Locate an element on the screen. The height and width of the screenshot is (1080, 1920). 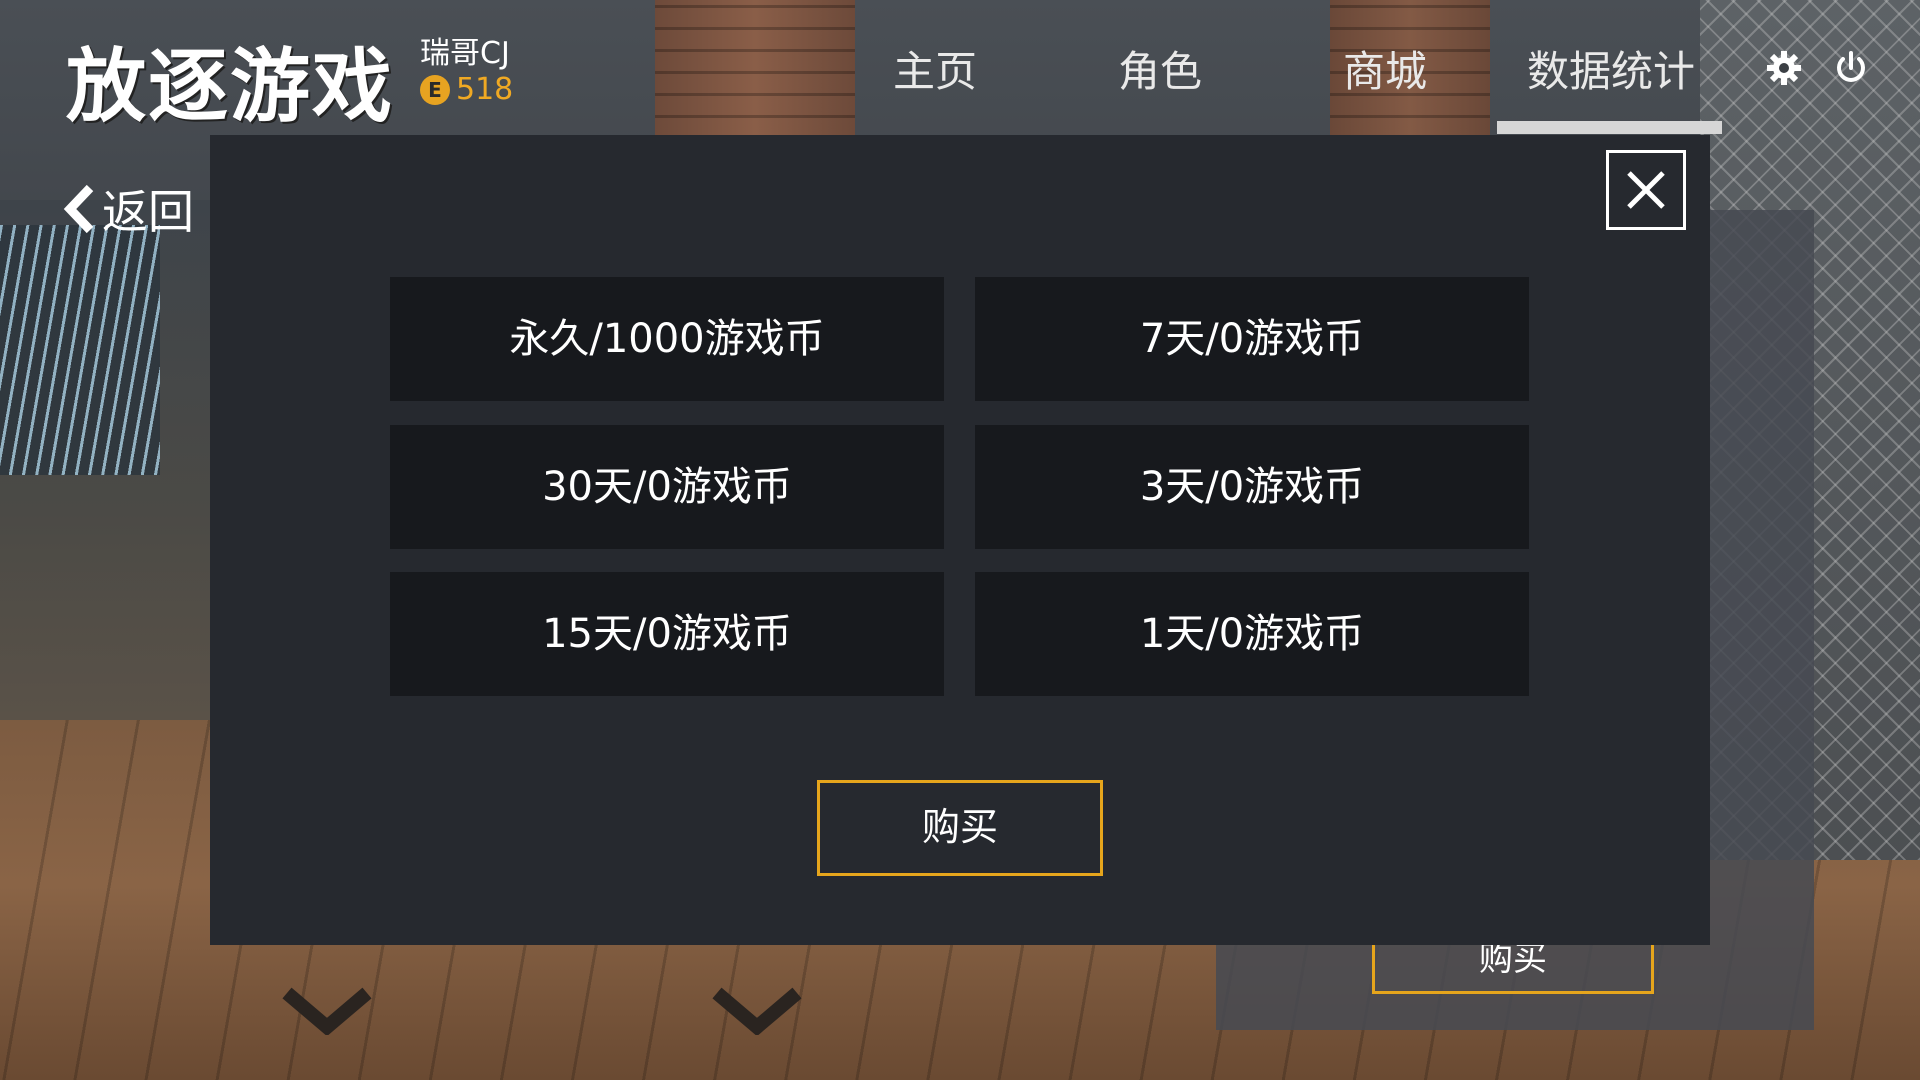
close-button is located at coordinates (1646, 190).